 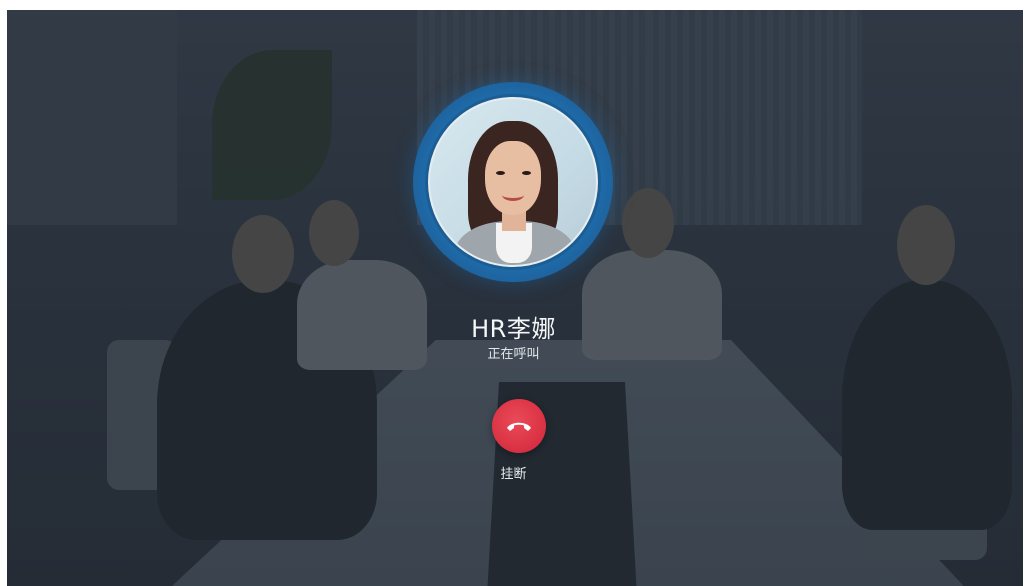 I want to click on avatar-face, so click(x=513, y=178).